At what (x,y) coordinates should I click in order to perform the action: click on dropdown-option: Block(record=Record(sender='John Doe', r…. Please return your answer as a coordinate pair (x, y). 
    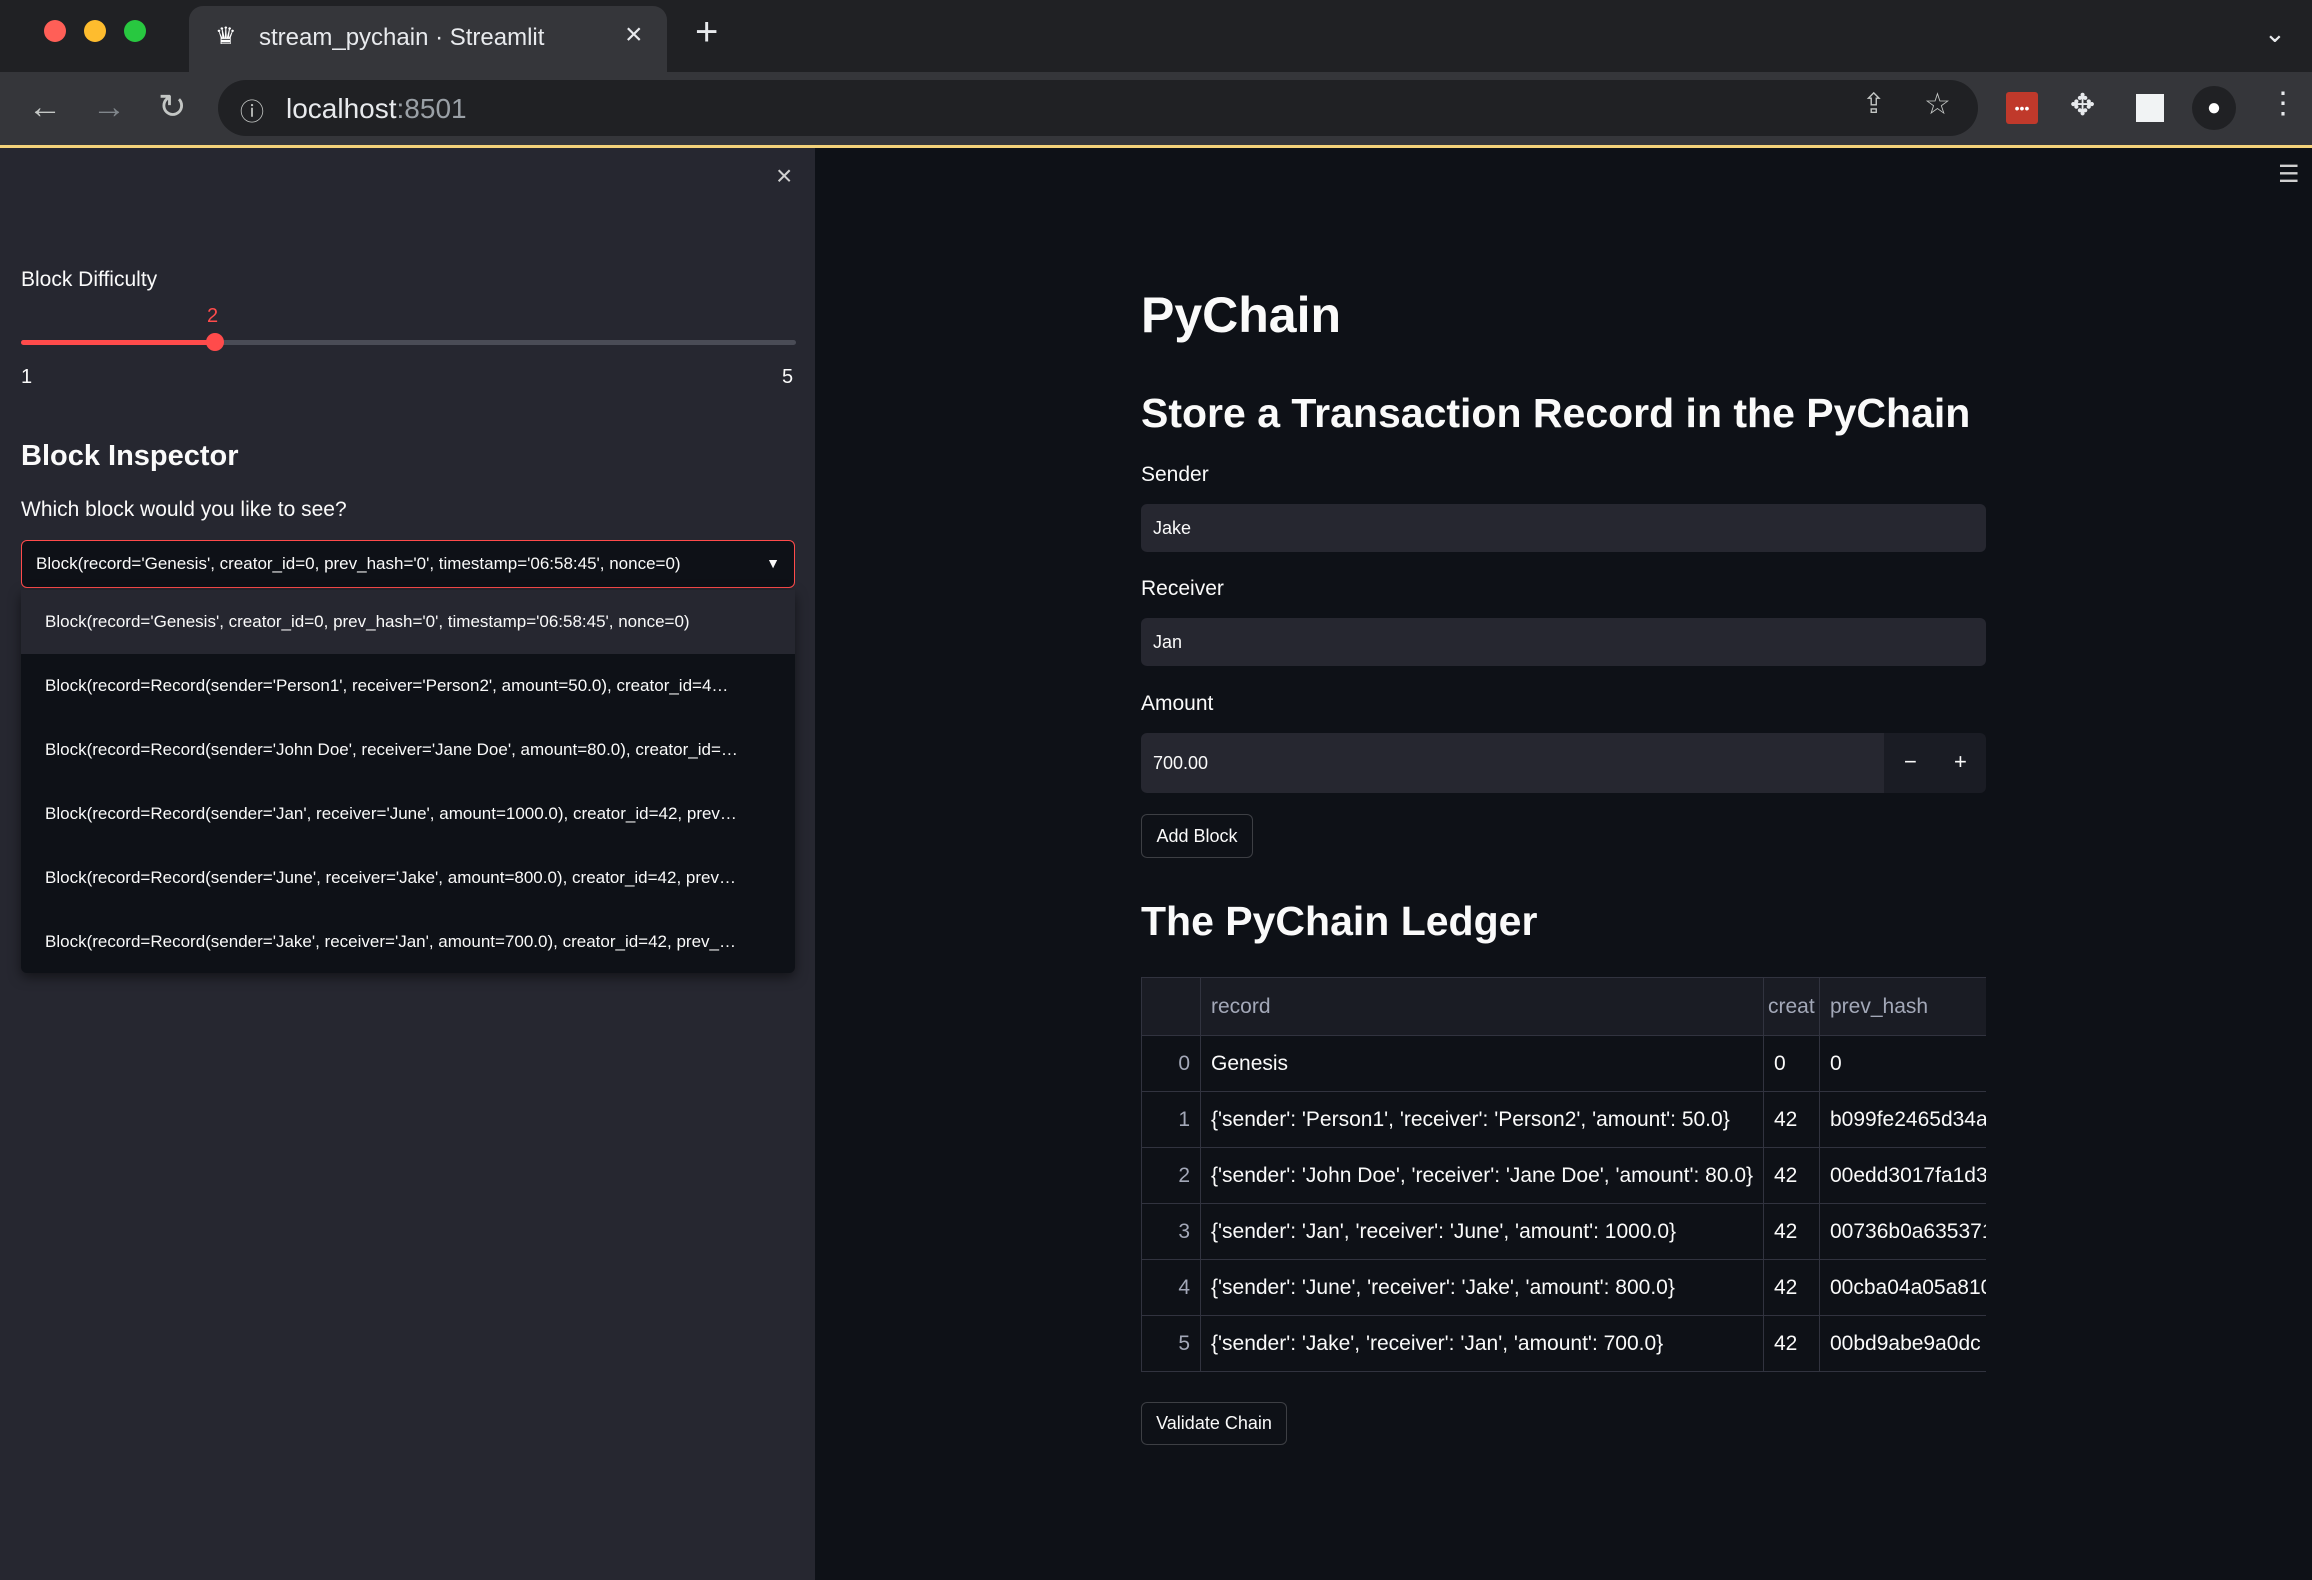
    Looking at the image, I should click on (408, 750).